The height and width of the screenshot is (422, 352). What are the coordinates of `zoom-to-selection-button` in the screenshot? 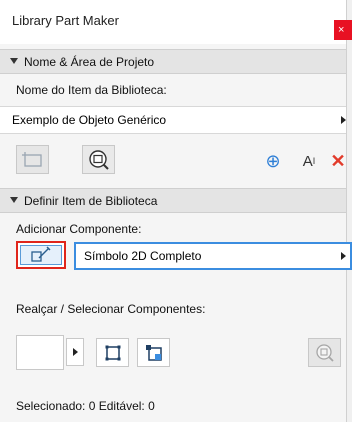 It's located at (98, 159).